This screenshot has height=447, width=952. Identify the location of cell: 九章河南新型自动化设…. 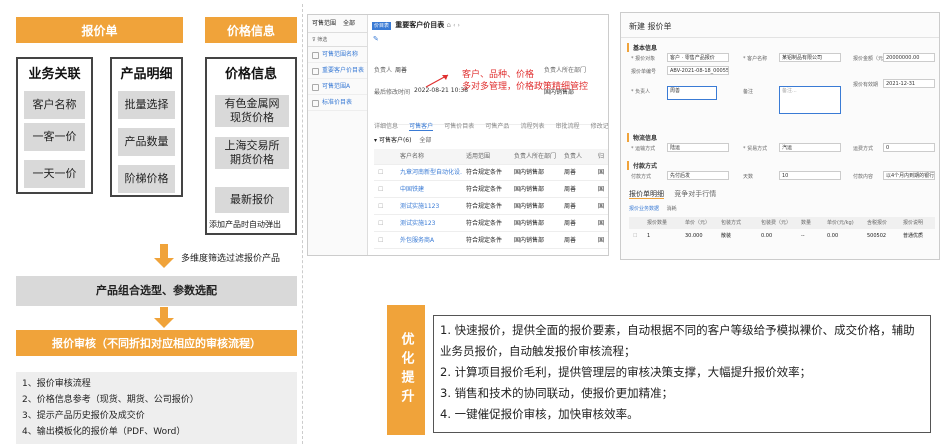
(431, 173).